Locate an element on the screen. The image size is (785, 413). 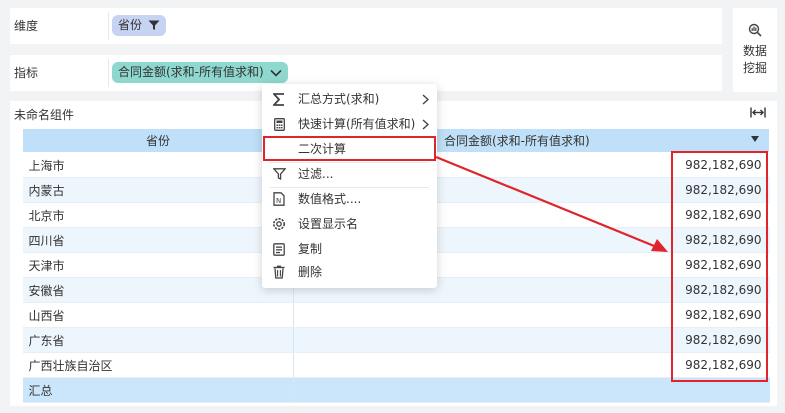
menu-item-copy: 复制 is located at coordinates (349, 249).